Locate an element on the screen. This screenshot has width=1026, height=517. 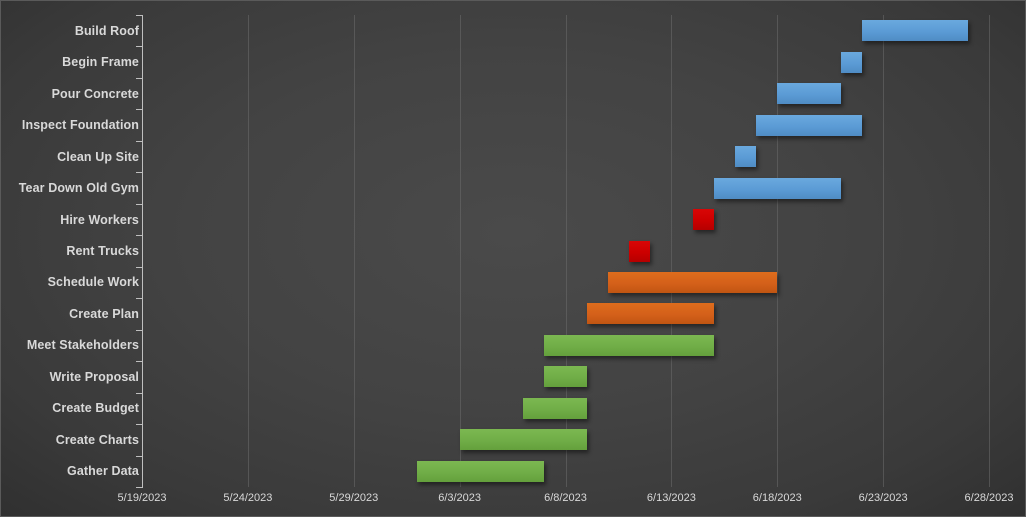
y-axis-label: Gather Data is located at coordinates (103, 471).